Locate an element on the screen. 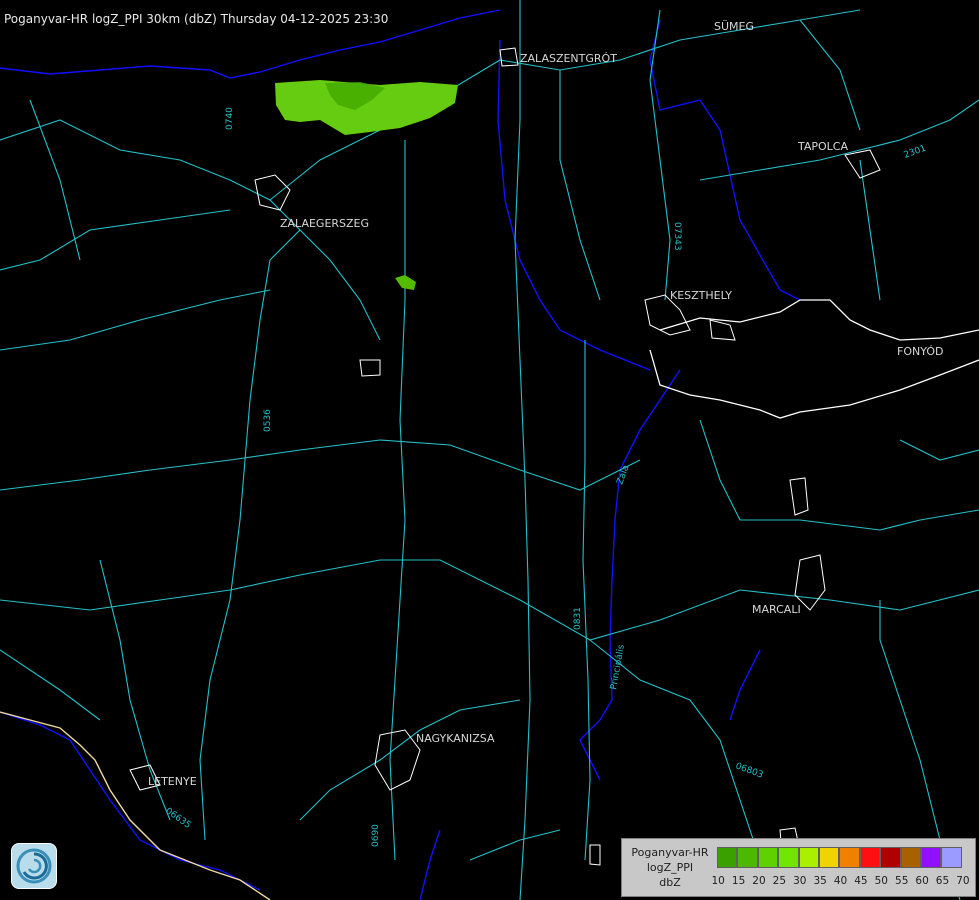 This screenshot has height=900, width=979. legend-scale-label: 20 is located at coordinates (759, 881).